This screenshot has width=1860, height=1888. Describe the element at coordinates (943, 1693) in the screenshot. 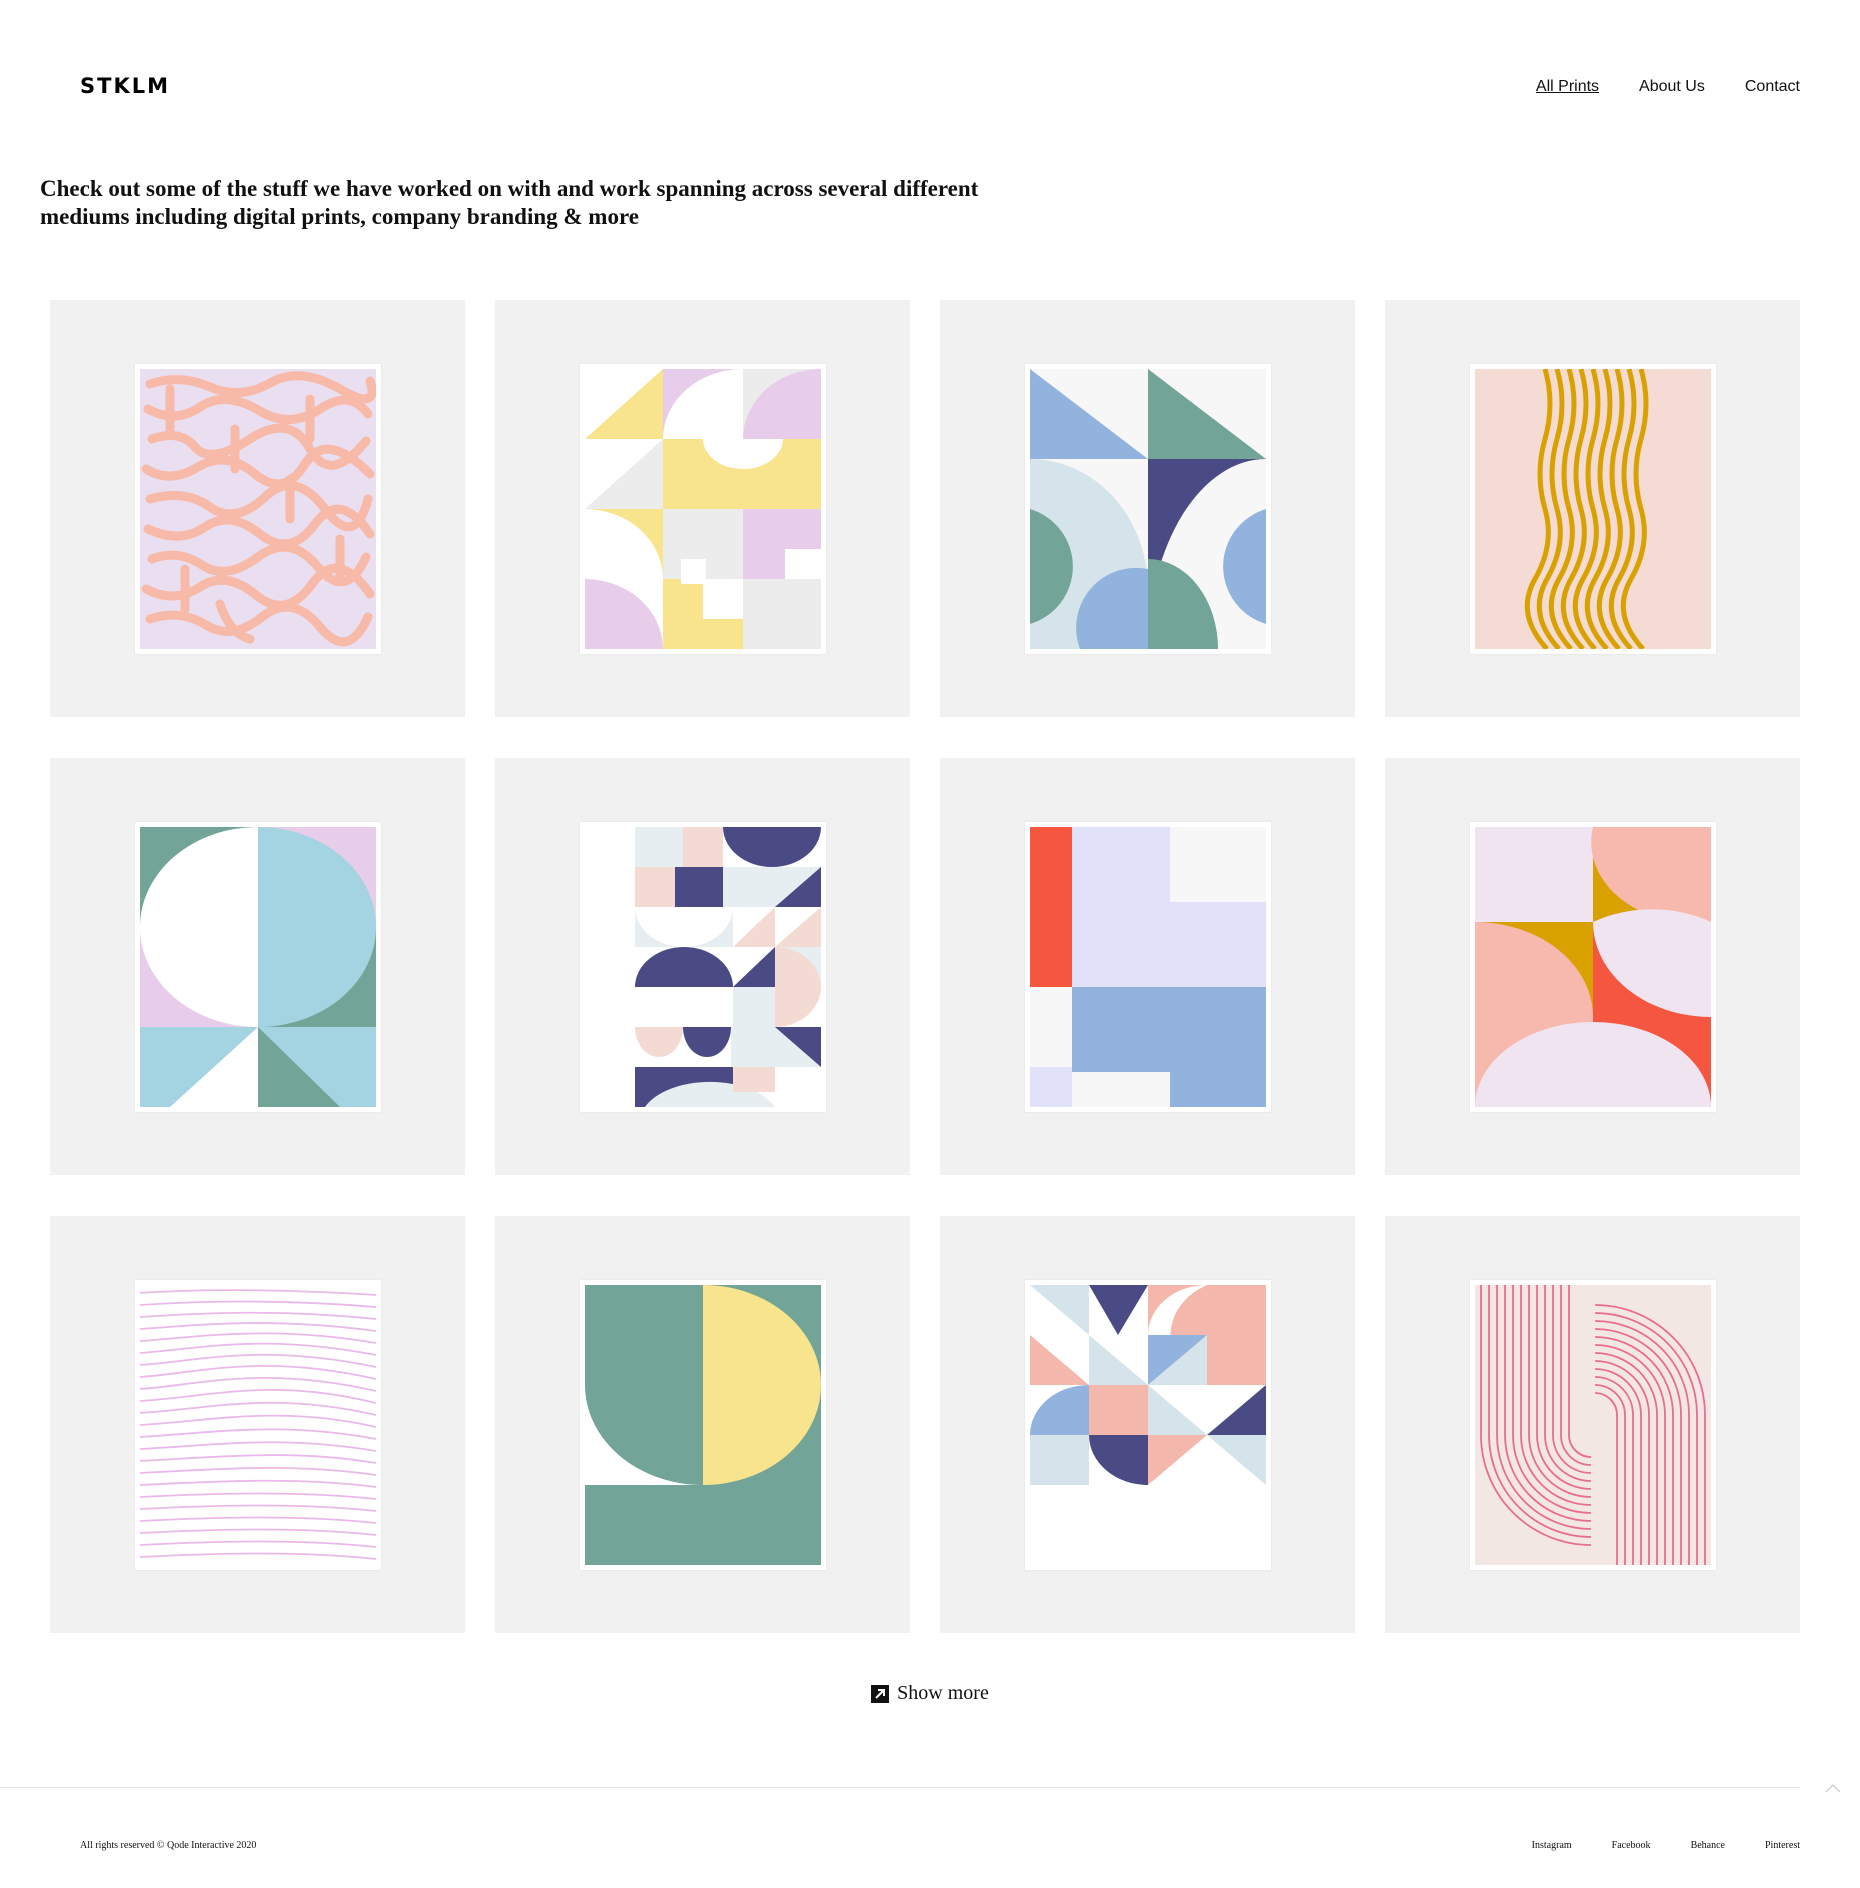

I see `show-more-label: Show more` at that location.